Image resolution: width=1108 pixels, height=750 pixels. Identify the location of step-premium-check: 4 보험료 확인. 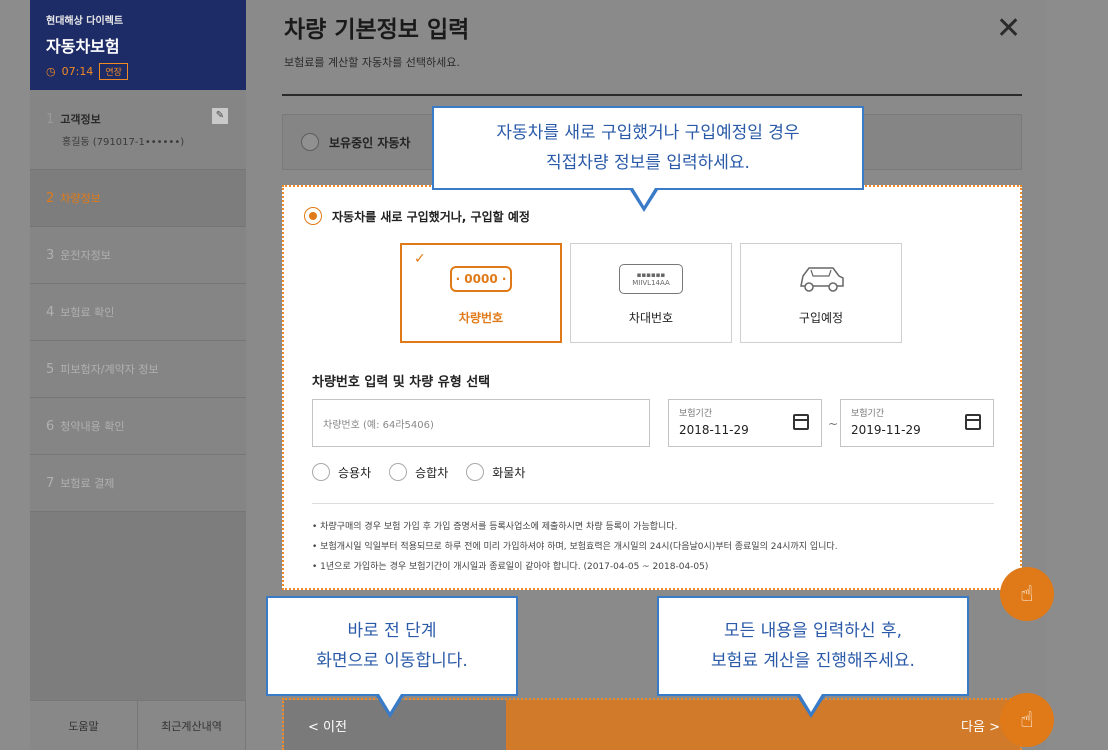
(138, 312).